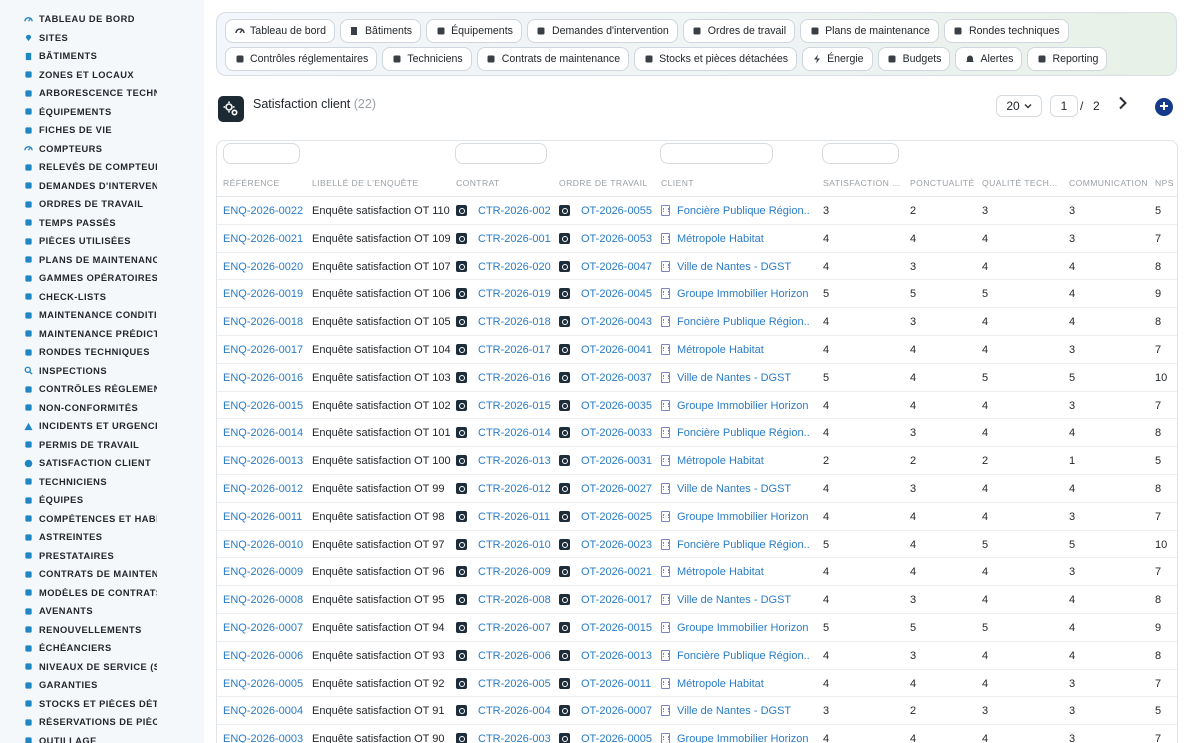  I want to click on reference-link: ENQ-2026-0015, so click(263, 406).